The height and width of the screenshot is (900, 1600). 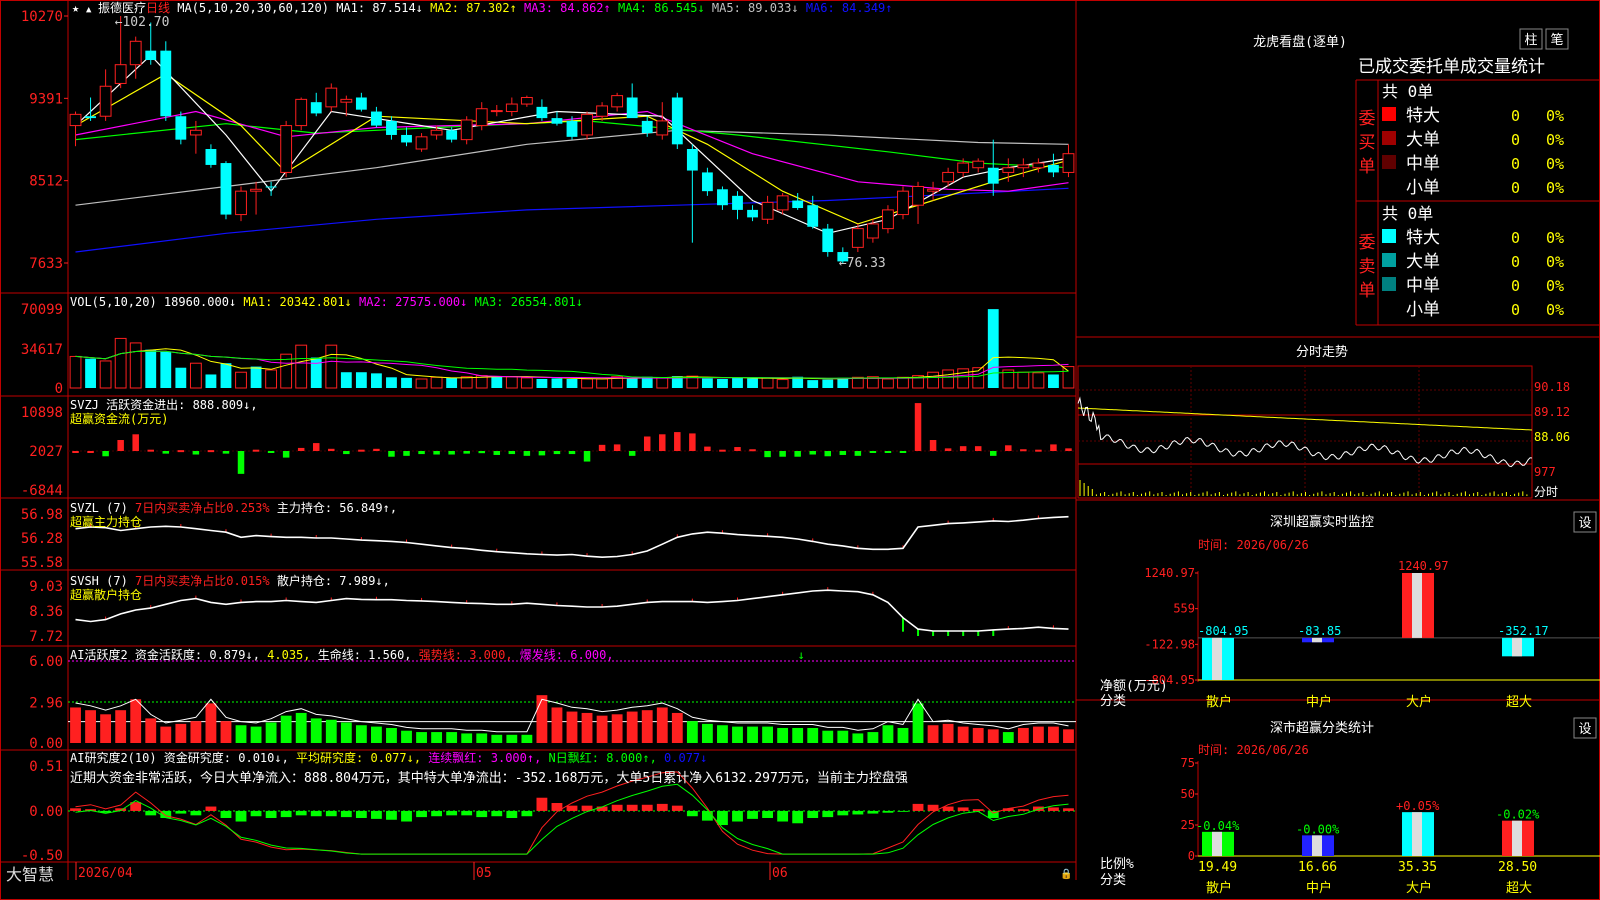 What do you see at coordinates (233, 507) in the screenshot?
I see `svzl-title: SVZL (7) 7日内买卖净占比0.253% 主力持仓: 56.849↑,` at bounding box center [233, 507].